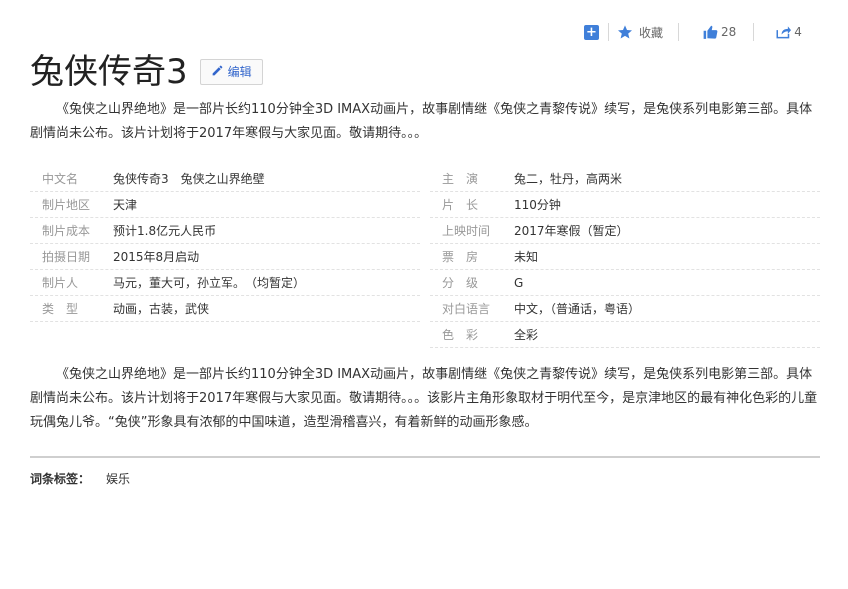 This screenshot has height=589, width=848. I want to click on info-row: 中文名 兔侠传奇3 兔侠之山界绝壁, so click(225, 179).